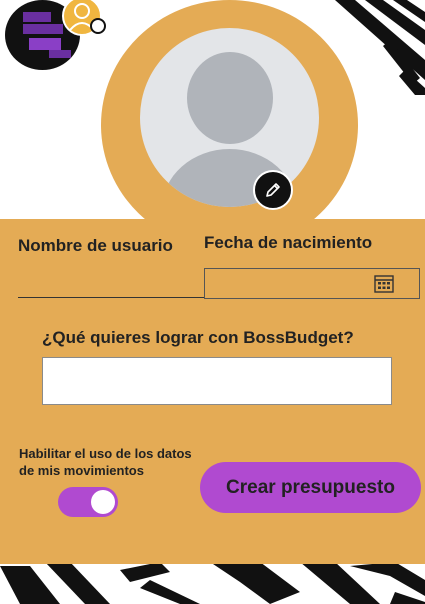  Describe the element at coordinates (217, 381) in the screenshot. I see `goal-field` at that location.